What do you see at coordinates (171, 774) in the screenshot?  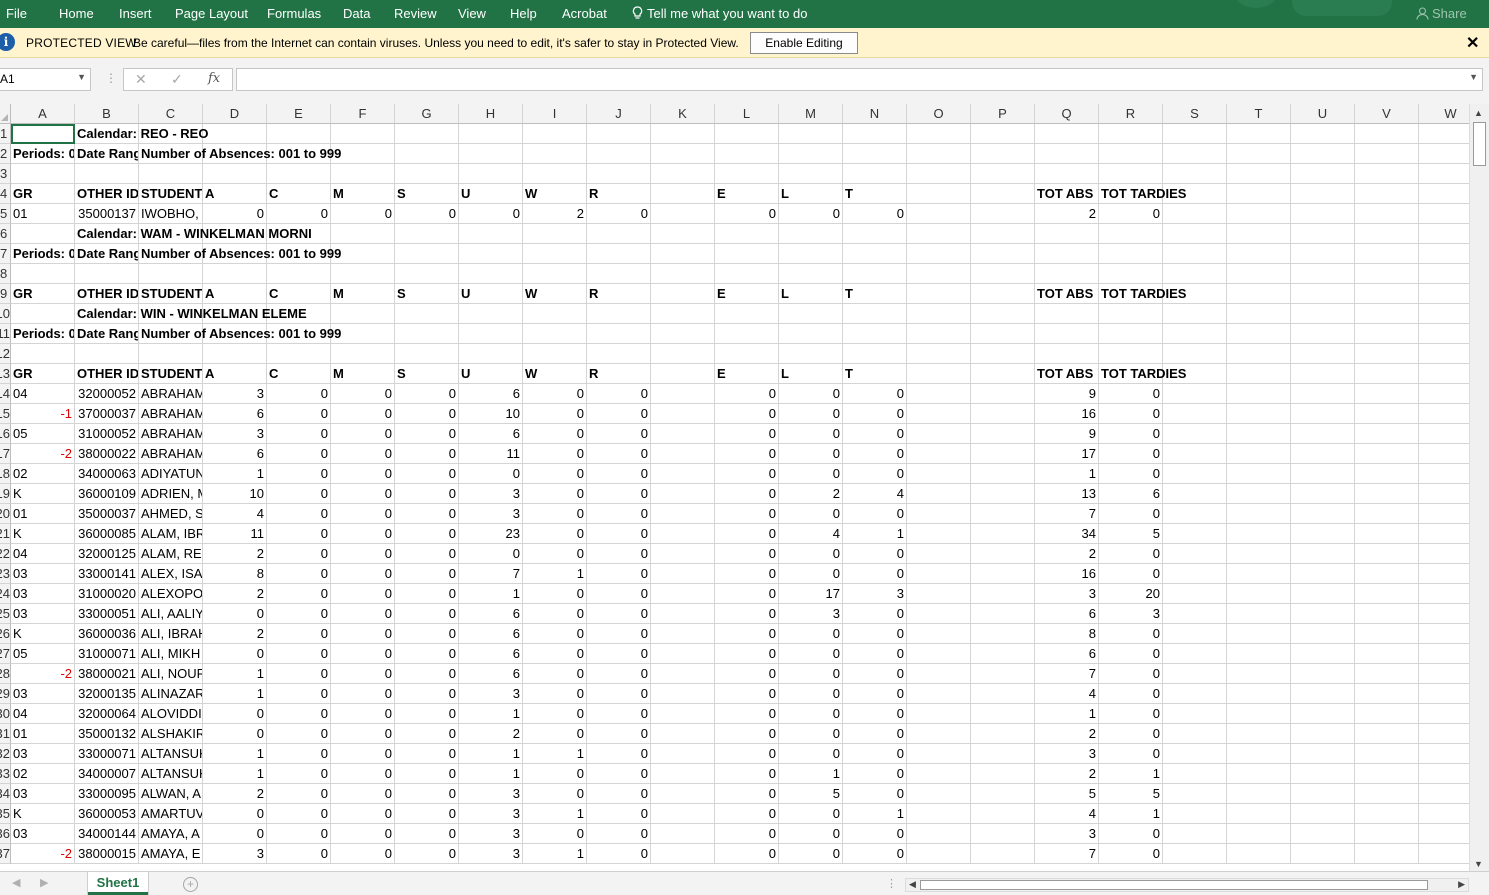 I see `cell-C33: ALTANSUK` at bounding box center [171, 774].